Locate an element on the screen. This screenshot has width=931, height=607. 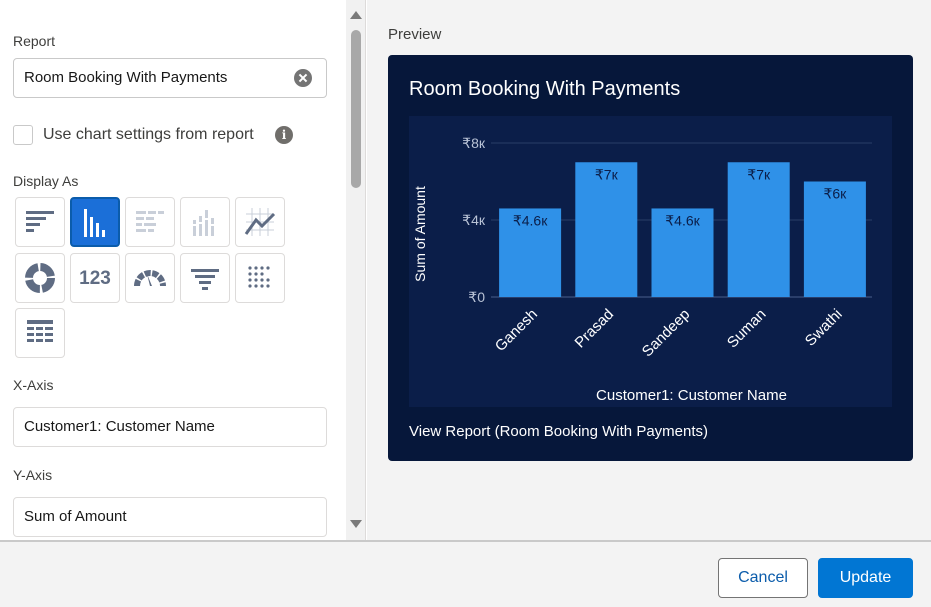
cancel-button: Cancel is located at coordinates (763, 578).